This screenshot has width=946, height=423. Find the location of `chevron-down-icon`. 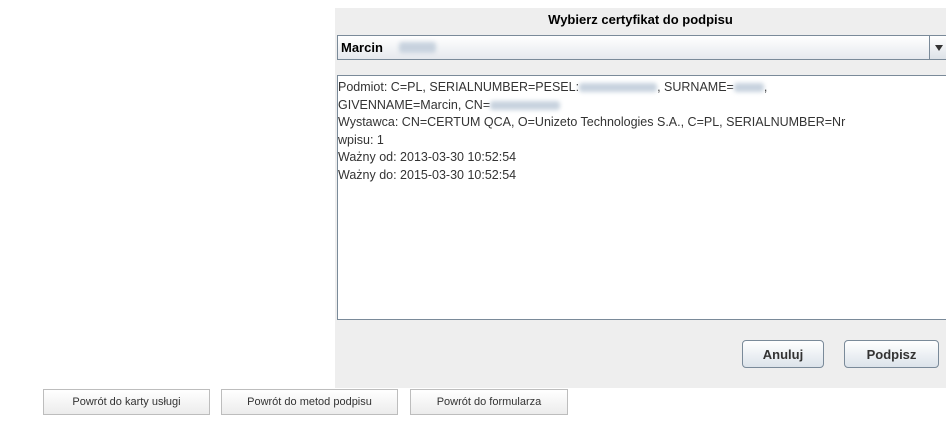

chevron-down-icon is located at coordinates (937, 47).